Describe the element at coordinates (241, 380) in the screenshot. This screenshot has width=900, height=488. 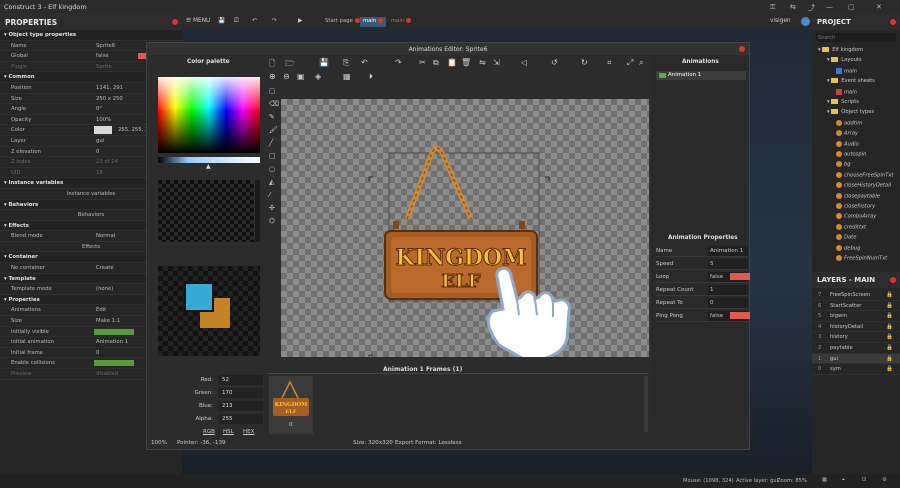
I see `rgb-value-field: 52` at that location.